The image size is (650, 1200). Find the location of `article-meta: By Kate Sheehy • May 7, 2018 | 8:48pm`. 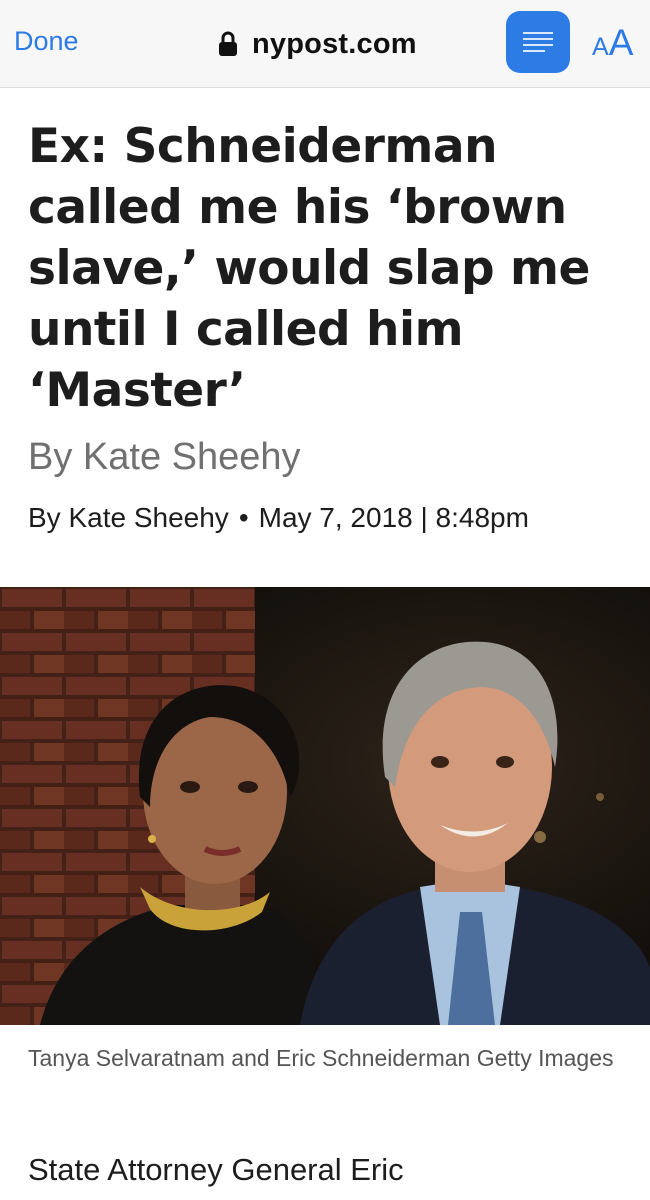

article-meta: By Kate Sheehy • May 7, 2018 | 8:48pm is located at coordinates (278, 518).